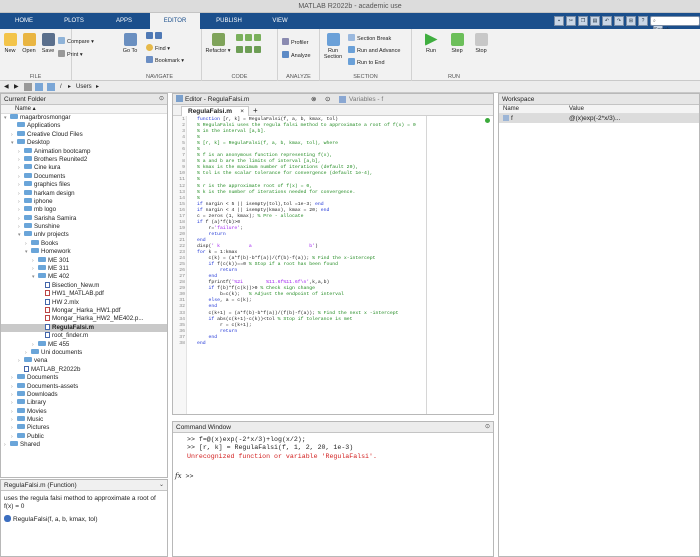  Describe the element at coordinates (84, 294) in the screenshot. I see `file-item: HW1_MATLAB.pdf` at that location.